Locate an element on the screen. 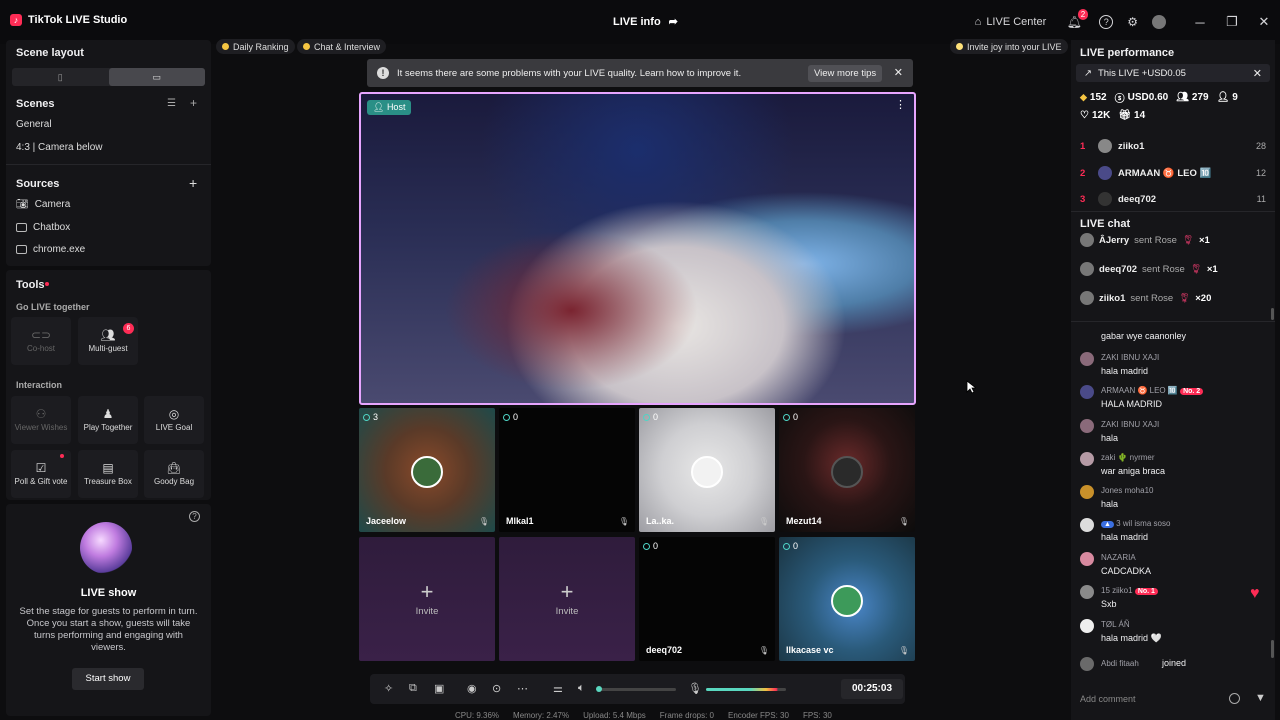 The width and height of the screenshot is (1280, 720). daily-ranking-pill: Daily Ranking is located at coordinates (255, 46).